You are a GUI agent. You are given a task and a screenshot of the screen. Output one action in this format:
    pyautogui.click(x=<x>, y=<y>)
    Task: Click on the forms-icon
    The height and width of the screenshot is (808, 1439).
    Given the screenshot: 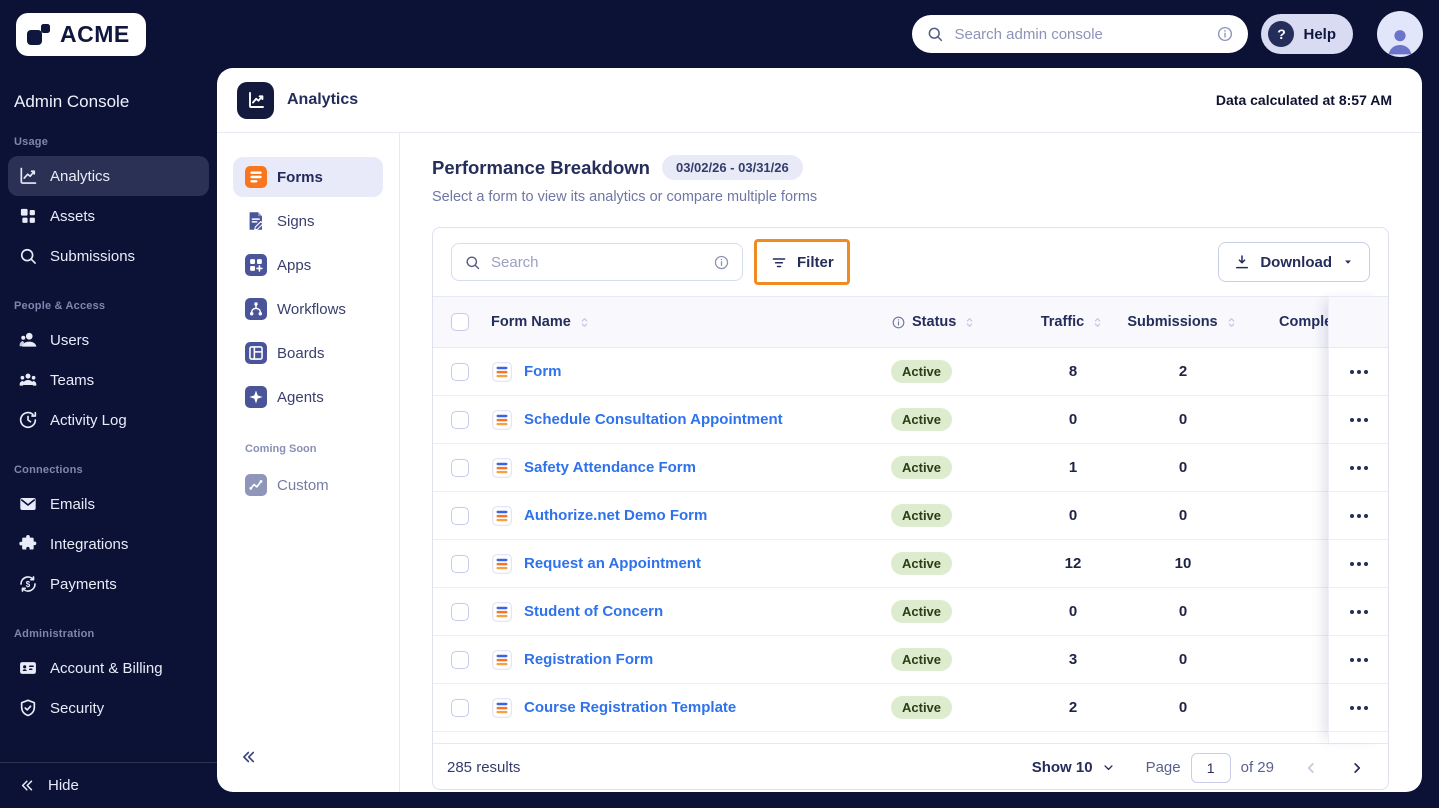 What is the action you would take?
    pyautogui.click(x=256, y=177)
    